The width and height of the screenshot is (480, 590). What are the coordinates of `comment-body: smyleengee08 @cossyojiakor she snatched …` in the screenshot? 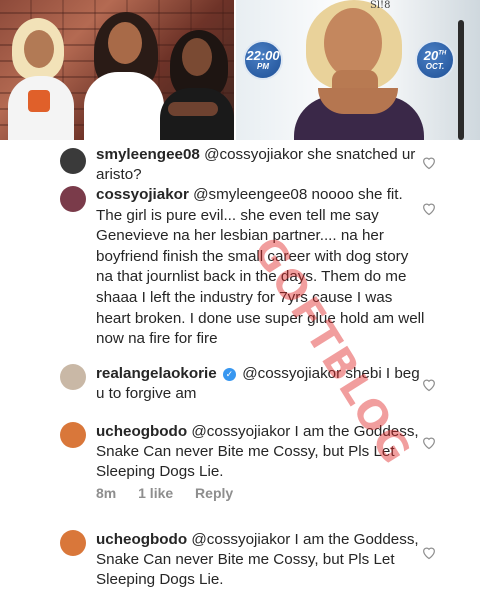 It's located at (261, 165).